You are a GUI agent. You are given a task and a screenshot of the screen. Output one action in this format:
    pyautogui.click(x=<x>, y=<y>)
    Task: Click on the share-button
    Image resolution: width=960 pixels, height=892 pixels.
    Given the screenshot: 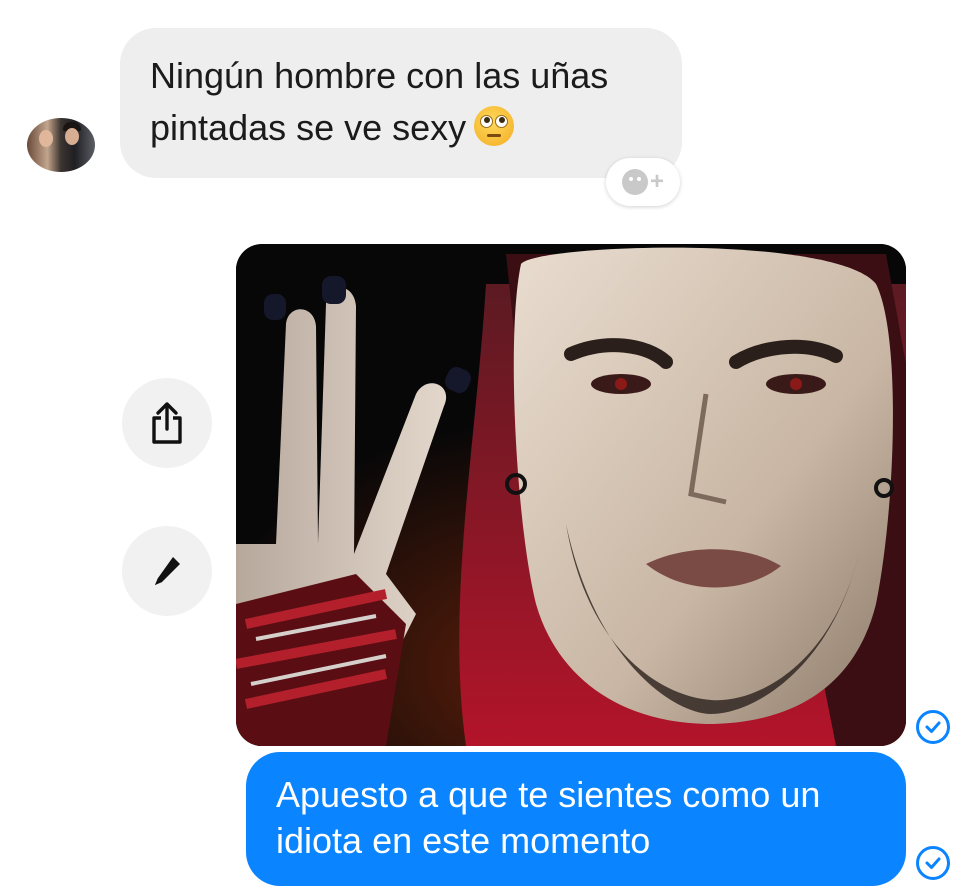 What is the action you would take?
    pyautogui.click(x=167, y=423)
    